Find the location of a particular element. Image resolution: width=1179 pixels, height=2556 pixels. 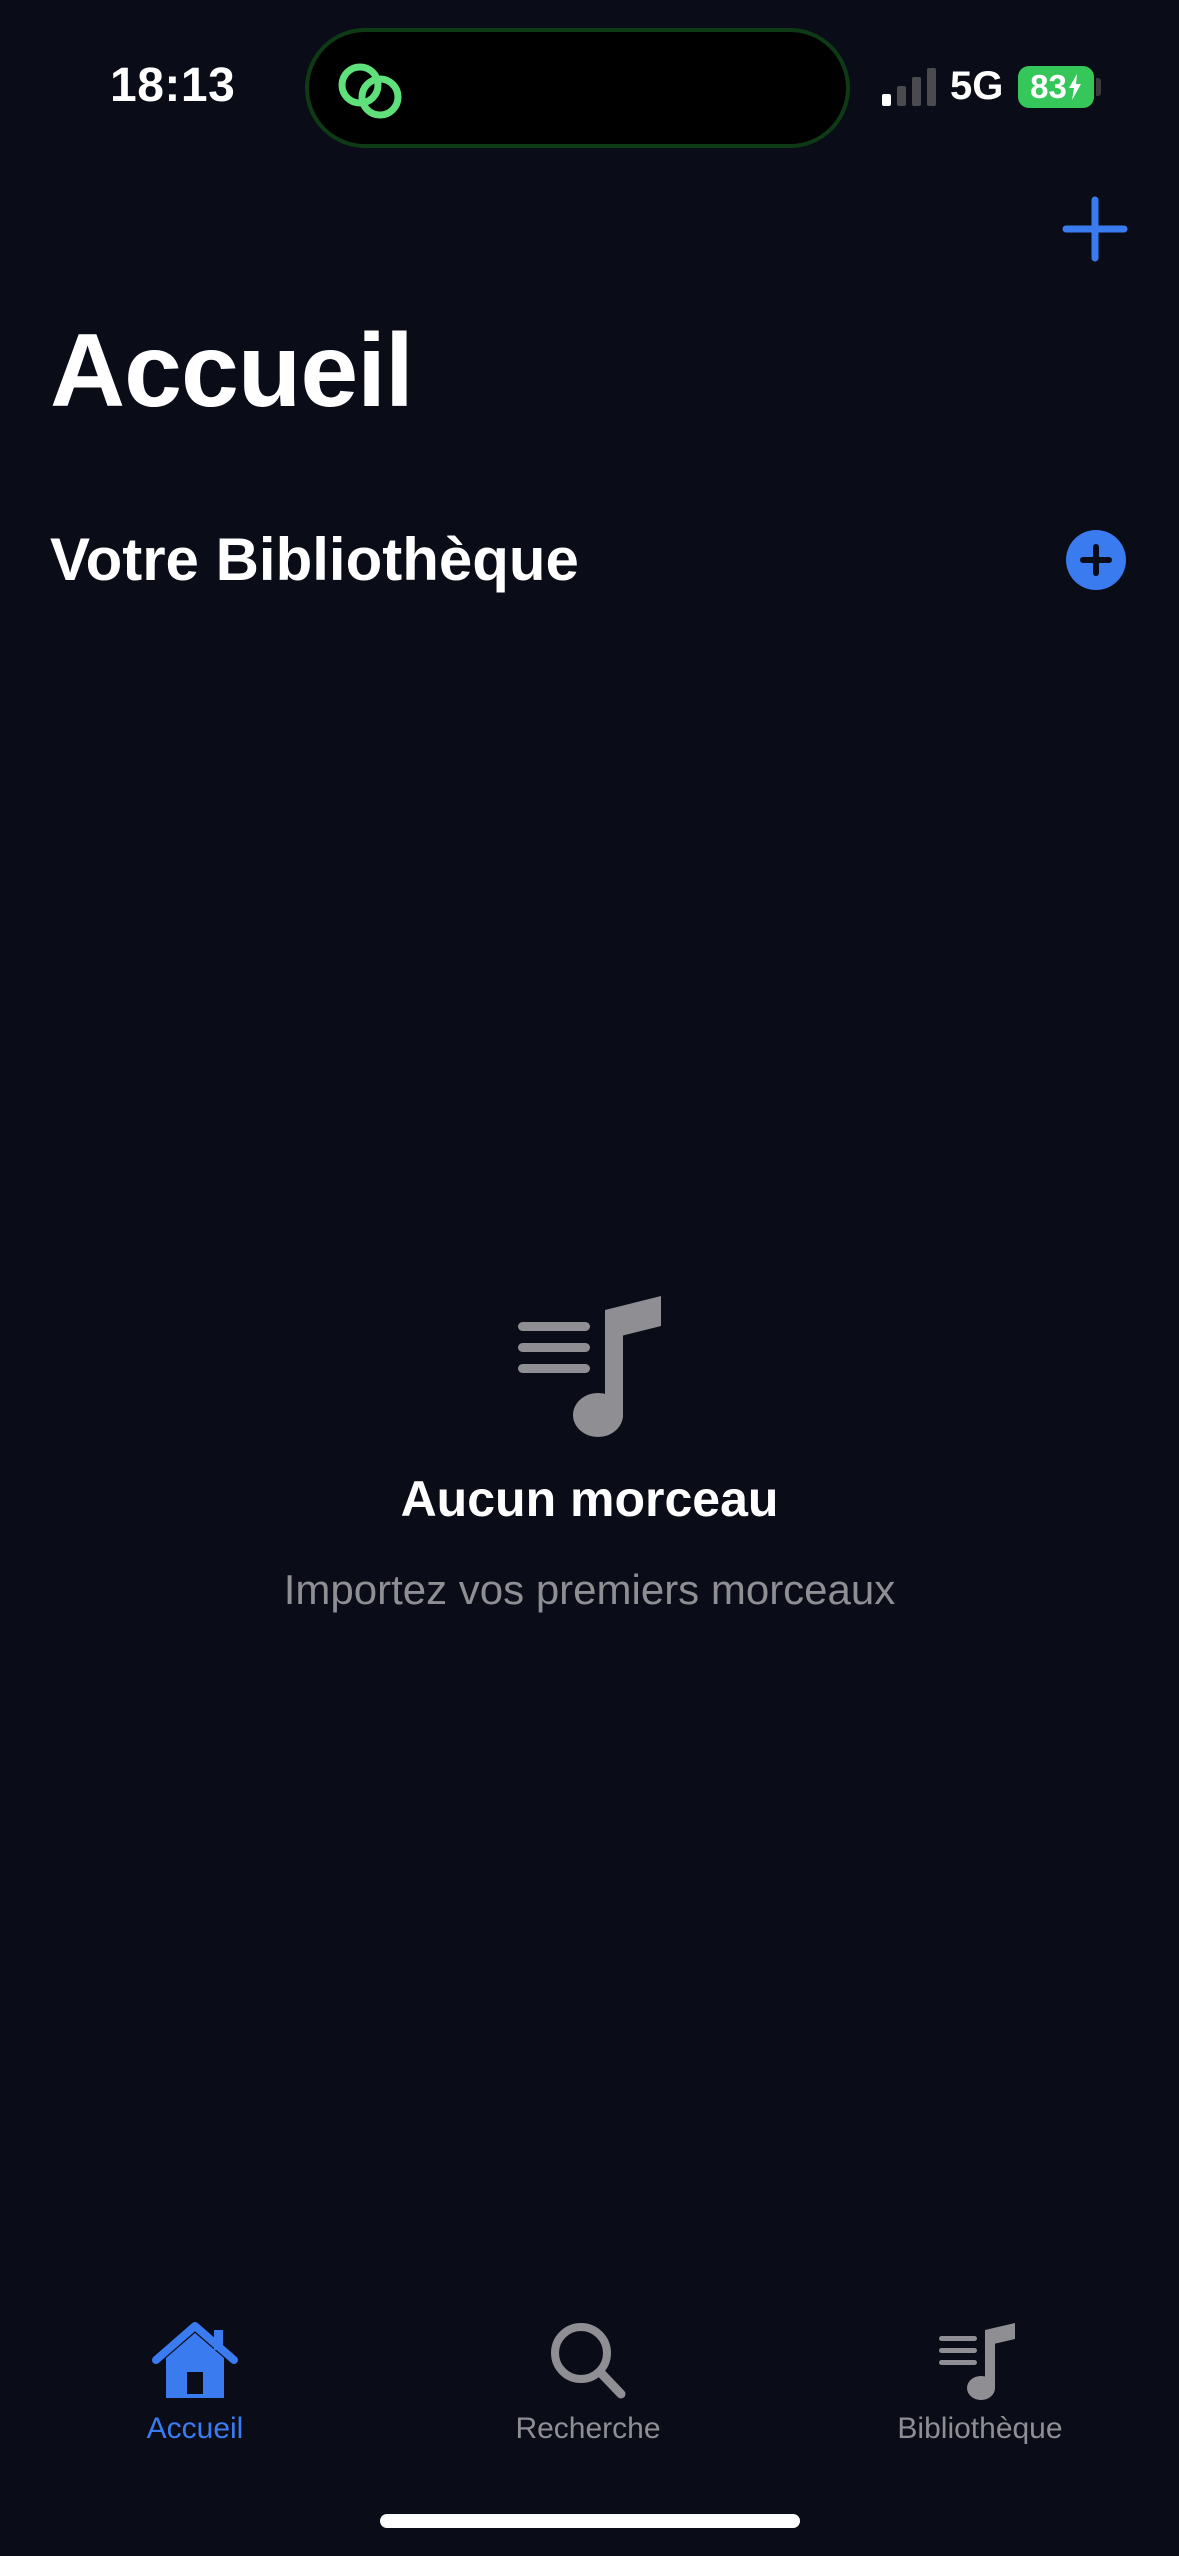

empty-state-title: Aucun morceau is located at coordinates (589, 1499).